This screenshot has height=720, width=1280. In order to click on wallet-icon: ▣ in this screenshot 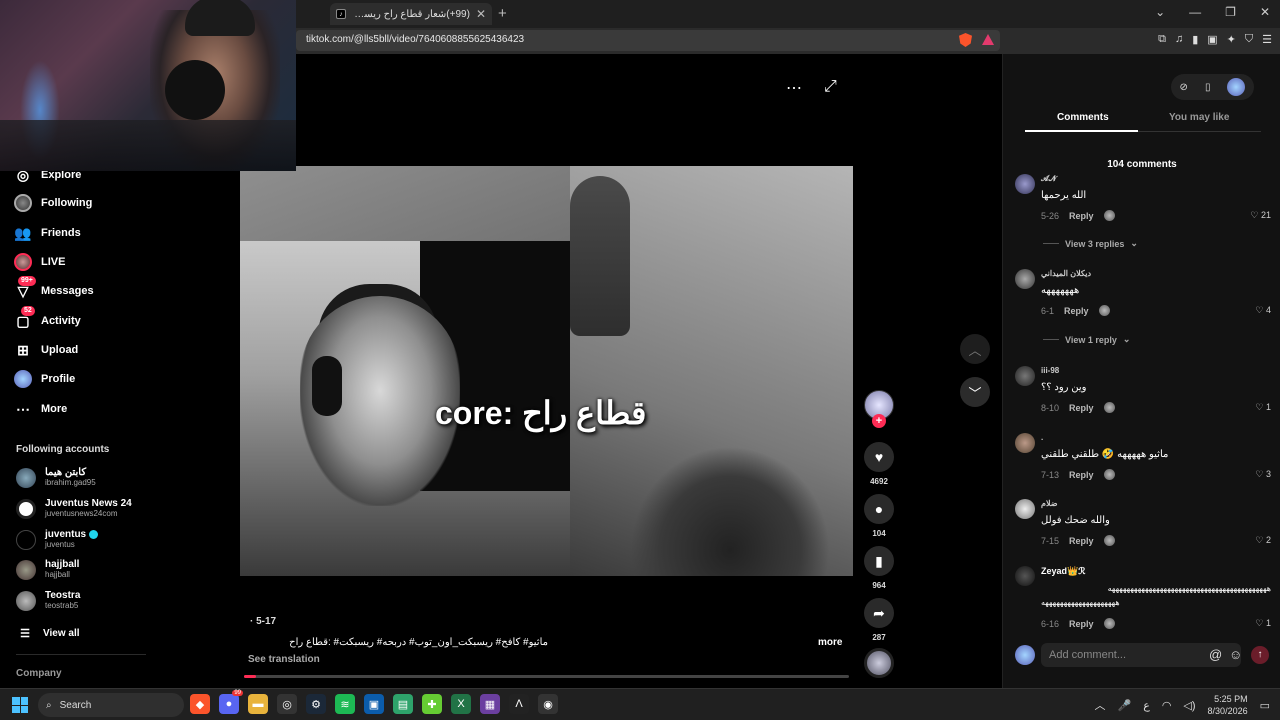, I will do `click(1212, 39)`.